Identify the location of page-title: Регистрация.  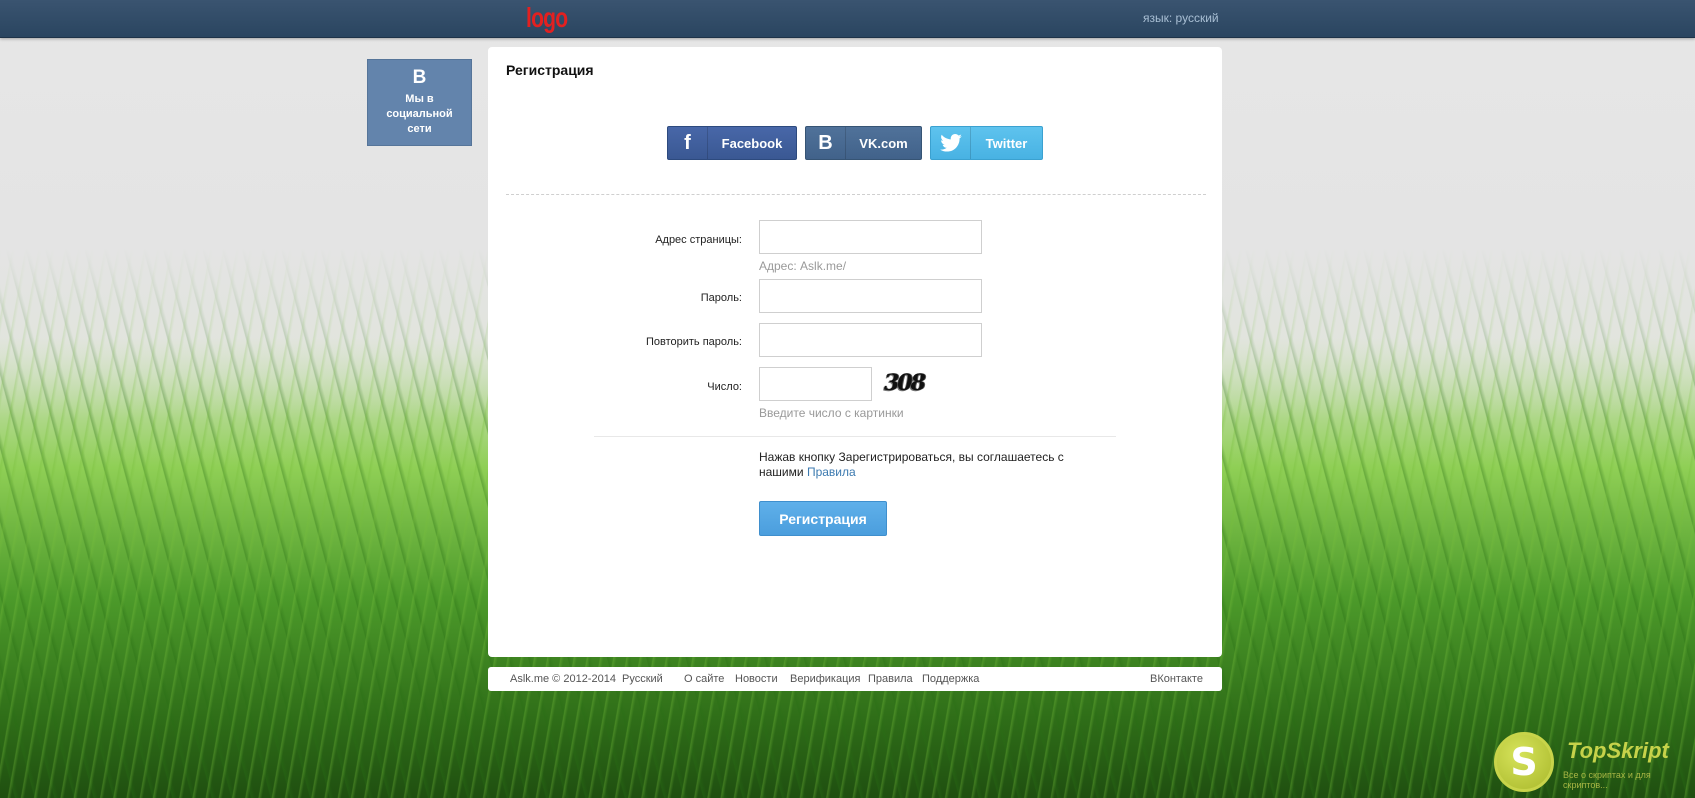
(550, 70).